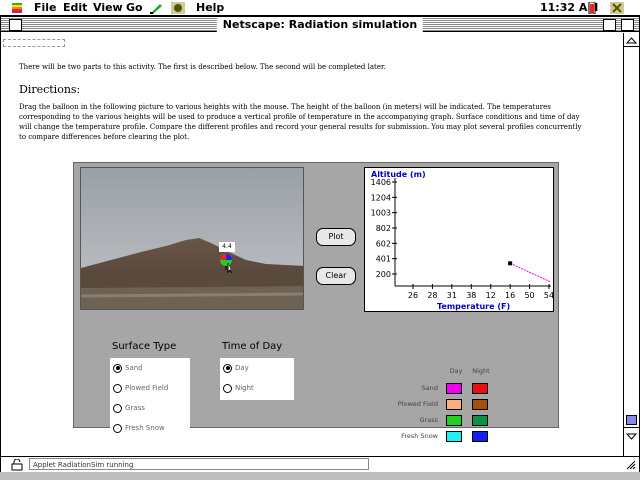  I want to click on time-option-day: Day, so click(236, 368).